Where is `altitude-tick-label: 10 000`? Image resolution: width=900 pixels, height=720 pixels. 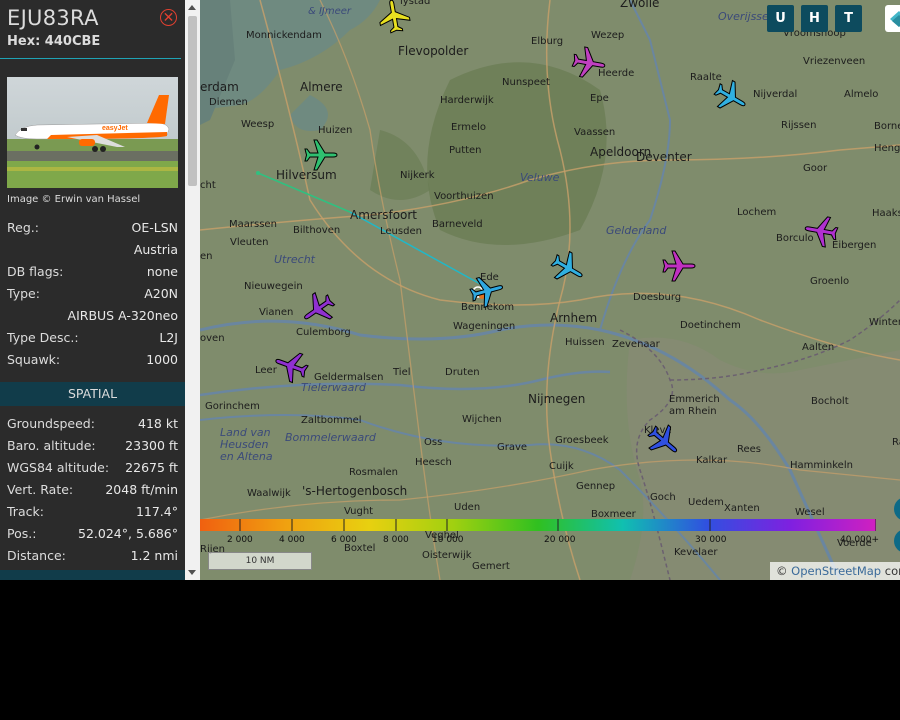 altitude-tick-label: 10 000 is located at coordinates (448, 540).